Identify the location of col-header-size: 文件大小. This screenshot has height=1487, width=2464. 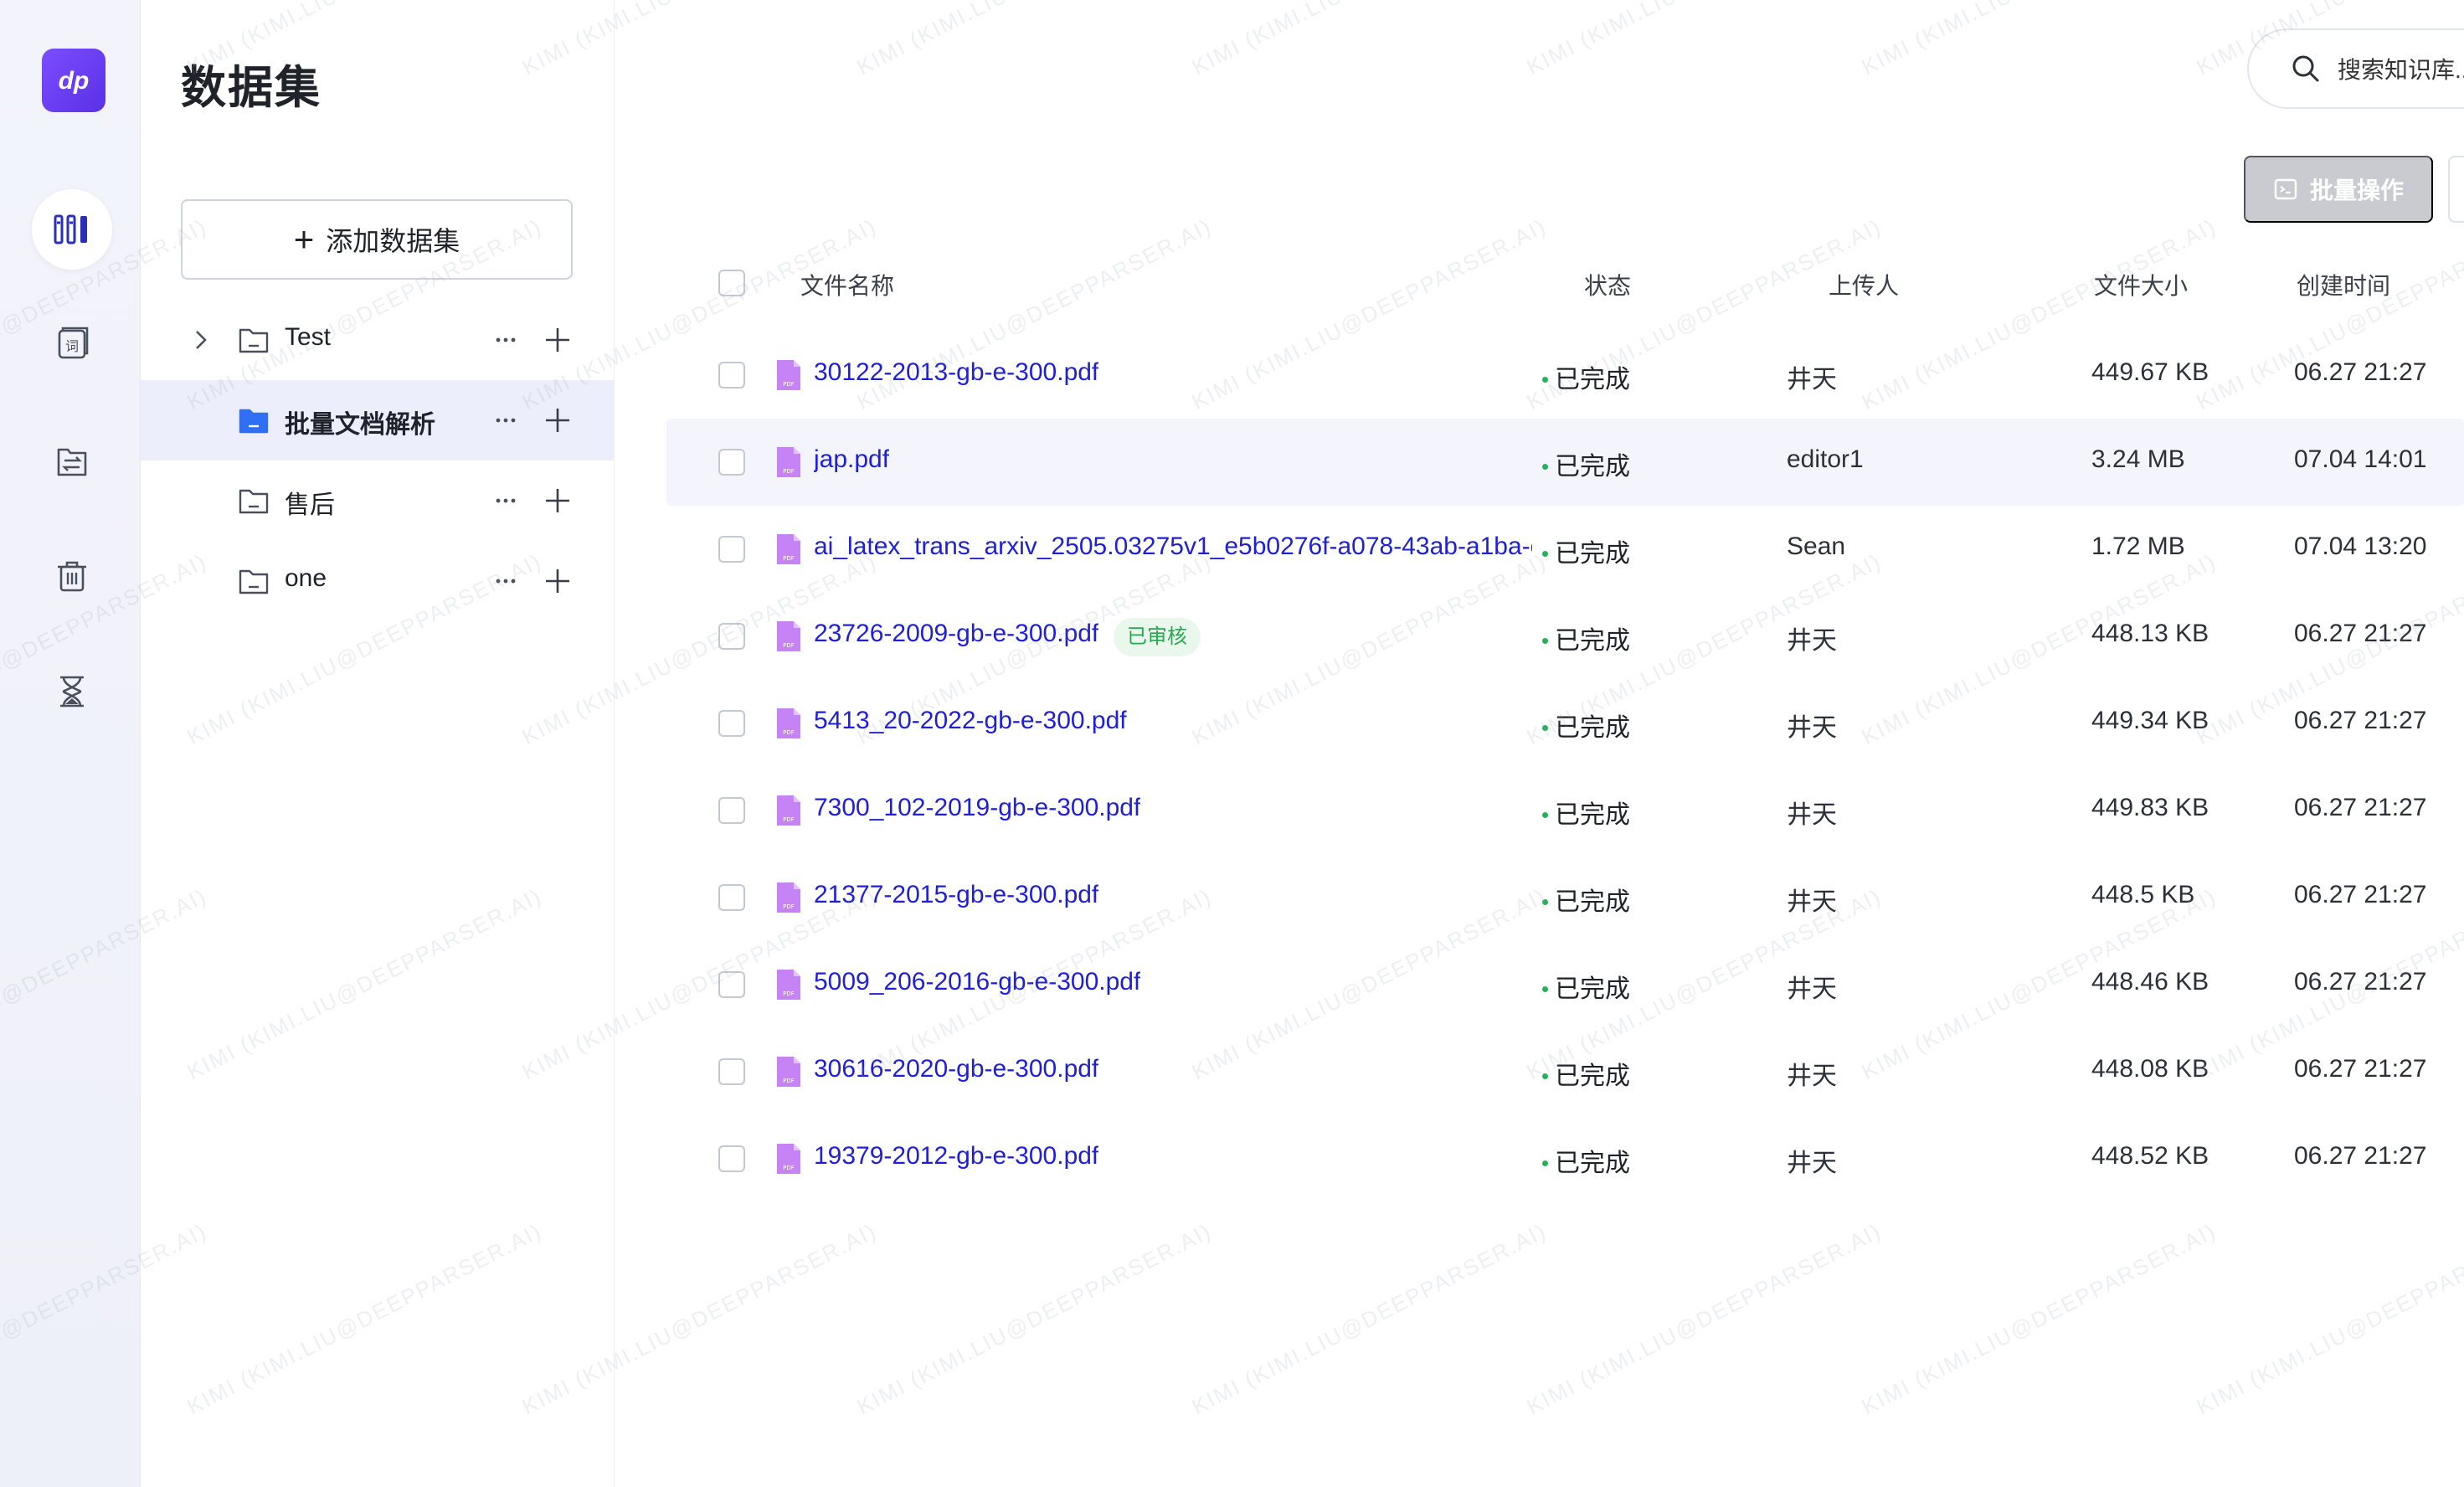
(2141, 284).